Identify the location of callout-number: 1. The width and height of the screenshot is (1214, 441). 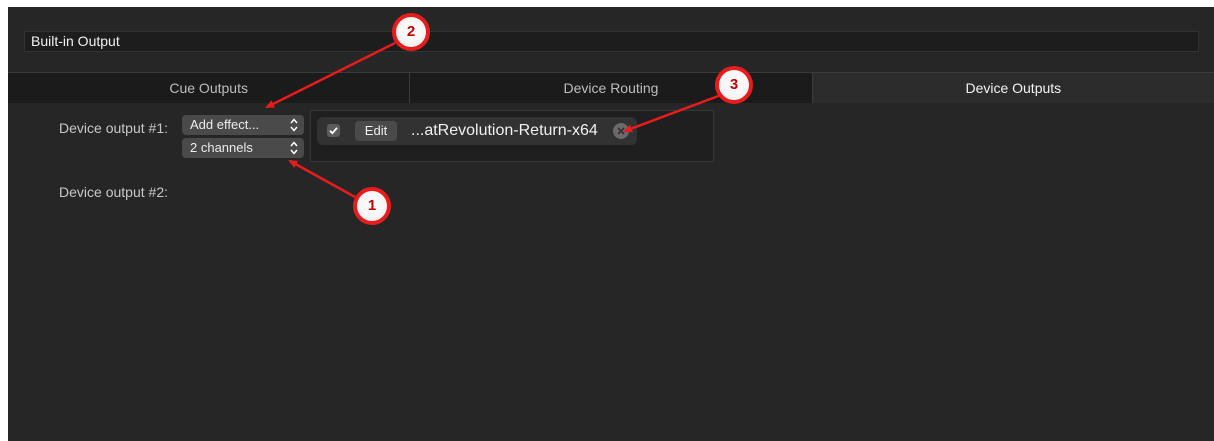
(372, 205).